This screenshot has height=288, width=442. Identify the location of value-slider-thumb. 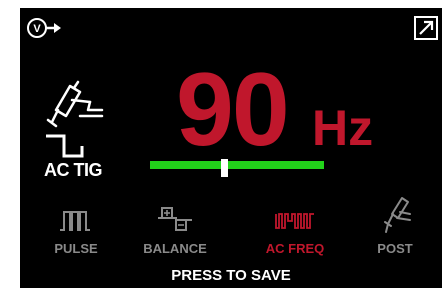
(225, 168).